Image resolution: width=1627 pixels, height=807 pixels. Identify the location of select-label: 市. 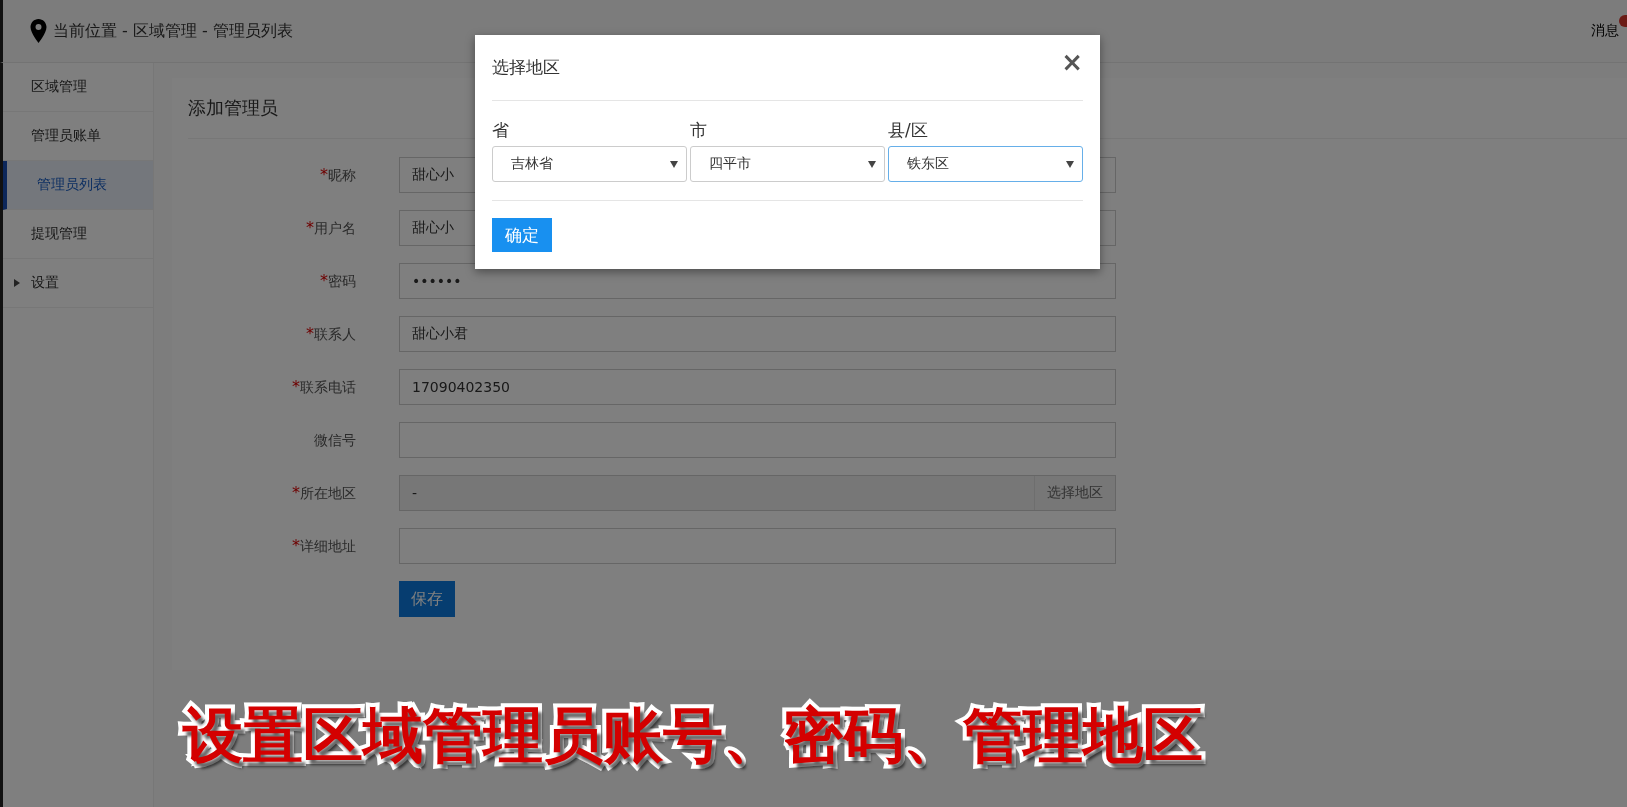
(699, 130).